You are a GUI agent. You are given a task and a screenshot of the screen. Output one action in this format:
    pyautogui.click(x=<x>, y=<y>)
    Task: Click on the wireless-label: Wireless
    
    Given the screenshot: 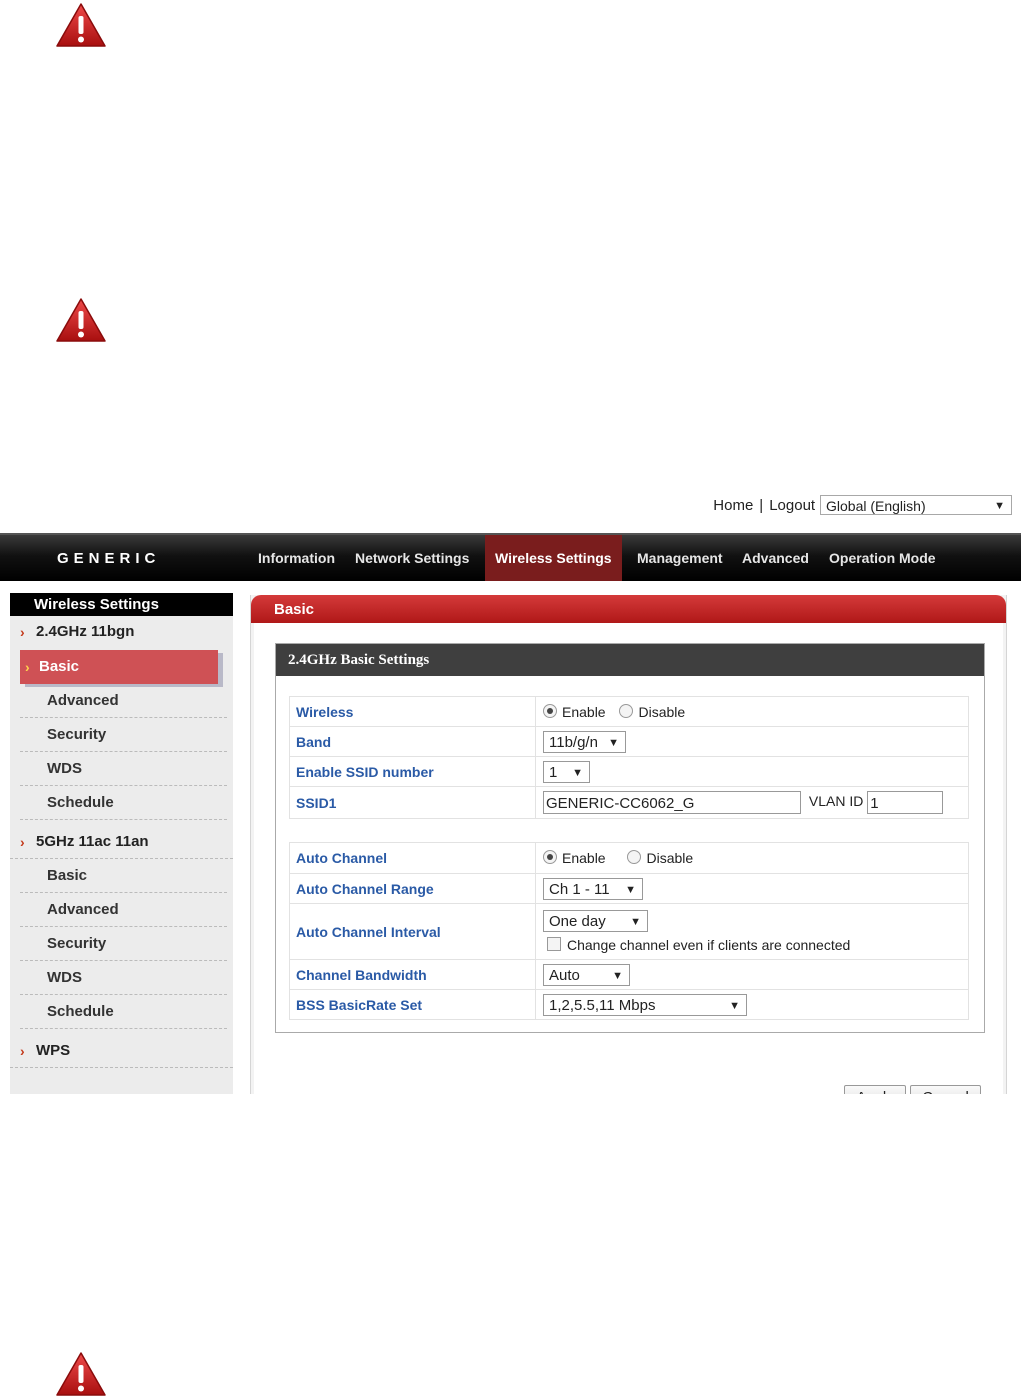 What is the action you would take?
    pyautogui.click(x=412, y=711)
    